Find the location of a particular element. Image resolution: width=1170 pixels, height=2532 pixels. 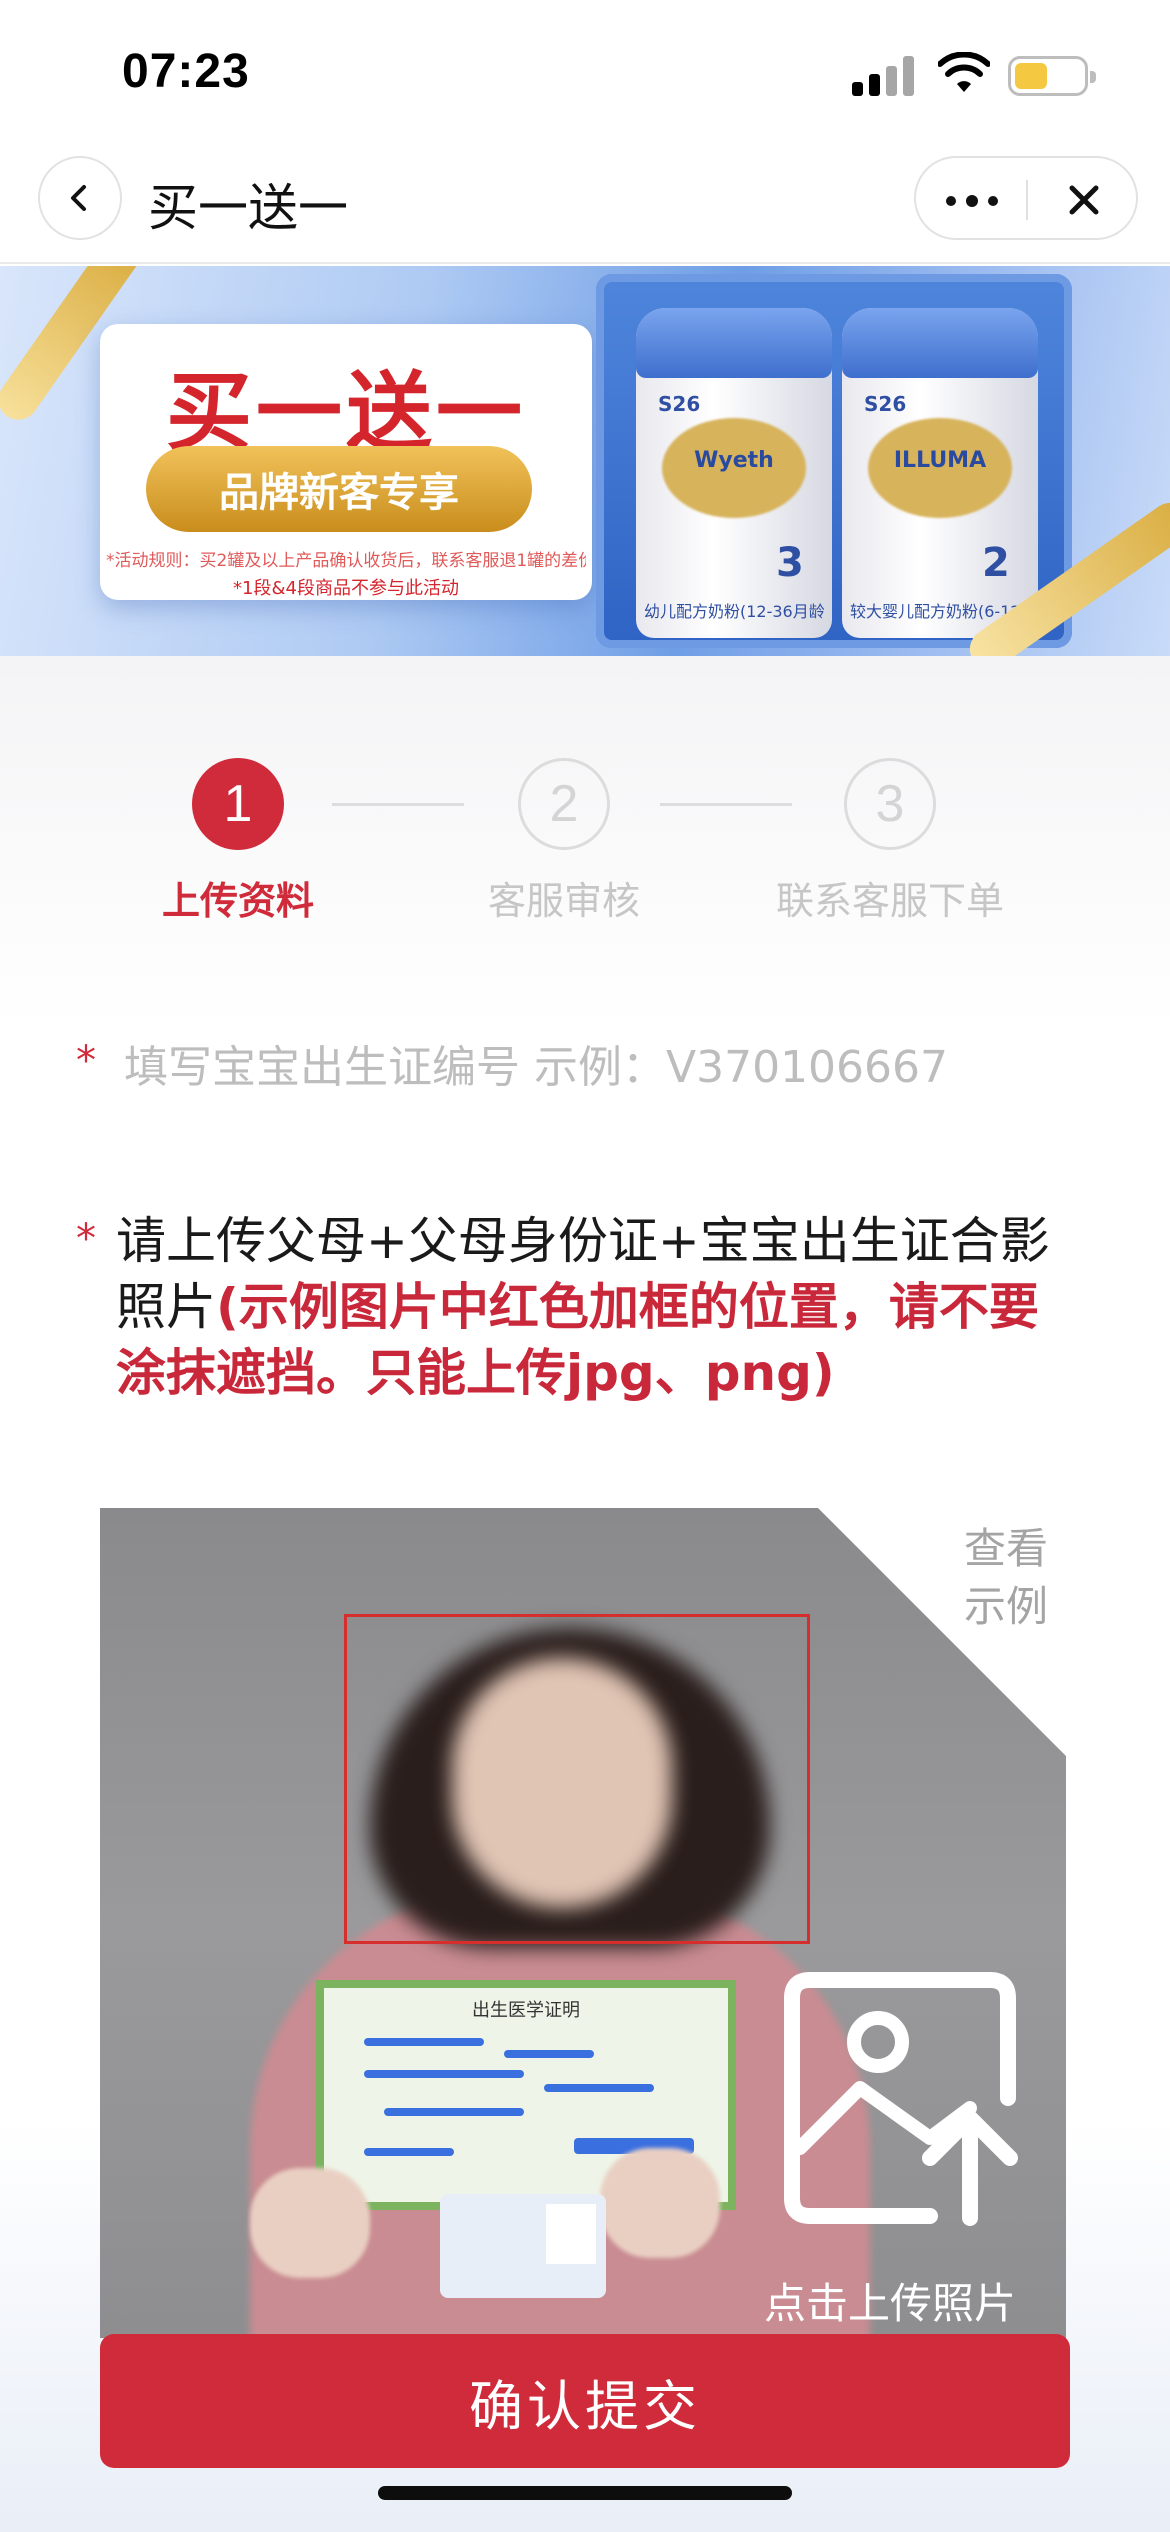

cellular-signal-icon is located at coordinates (883, 76).